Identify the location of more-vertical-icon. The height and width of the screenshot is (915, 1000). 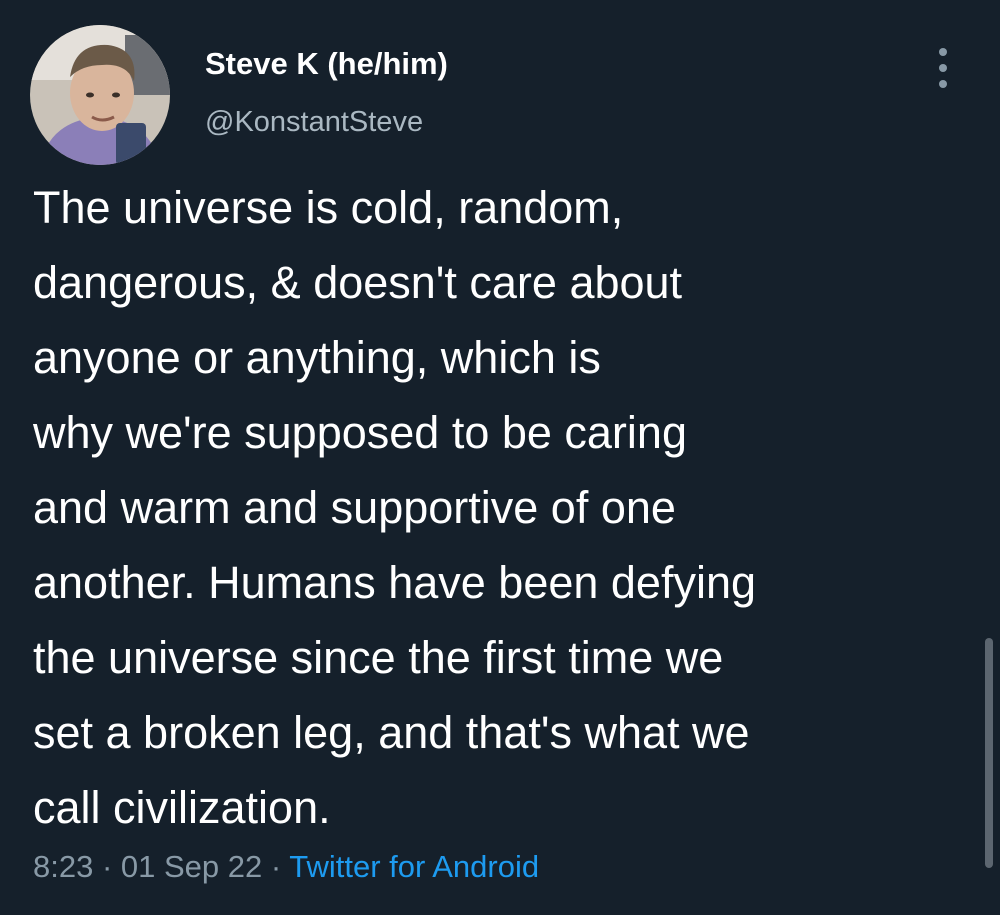
(943, 68).